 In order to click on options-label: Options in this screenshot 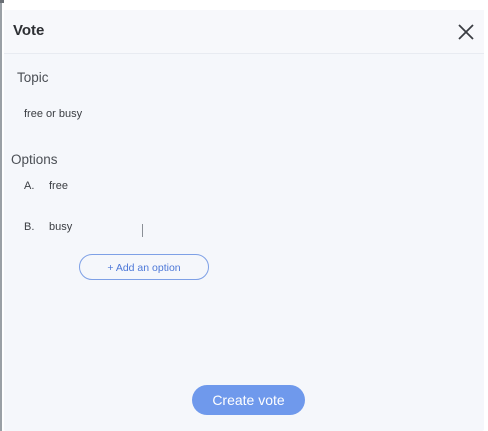, I will do `click(34, 159)`.